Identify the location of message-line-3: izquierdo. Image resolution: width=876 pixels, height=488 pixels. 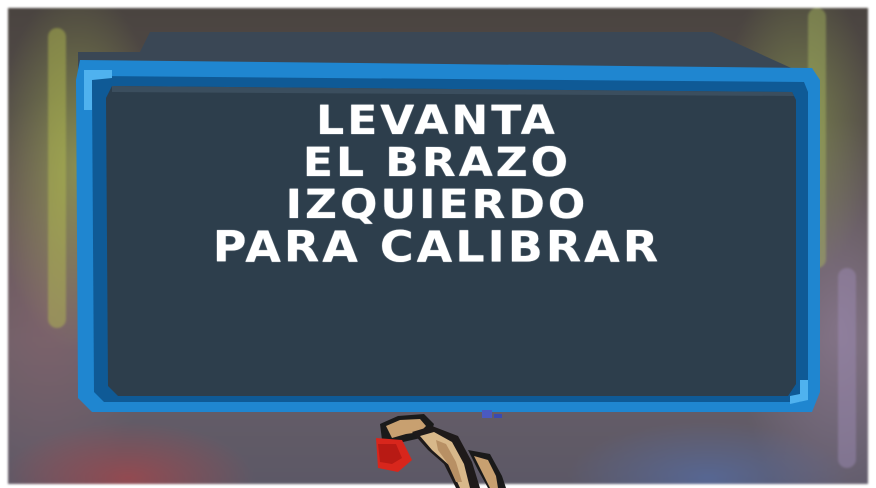
(437, 204).